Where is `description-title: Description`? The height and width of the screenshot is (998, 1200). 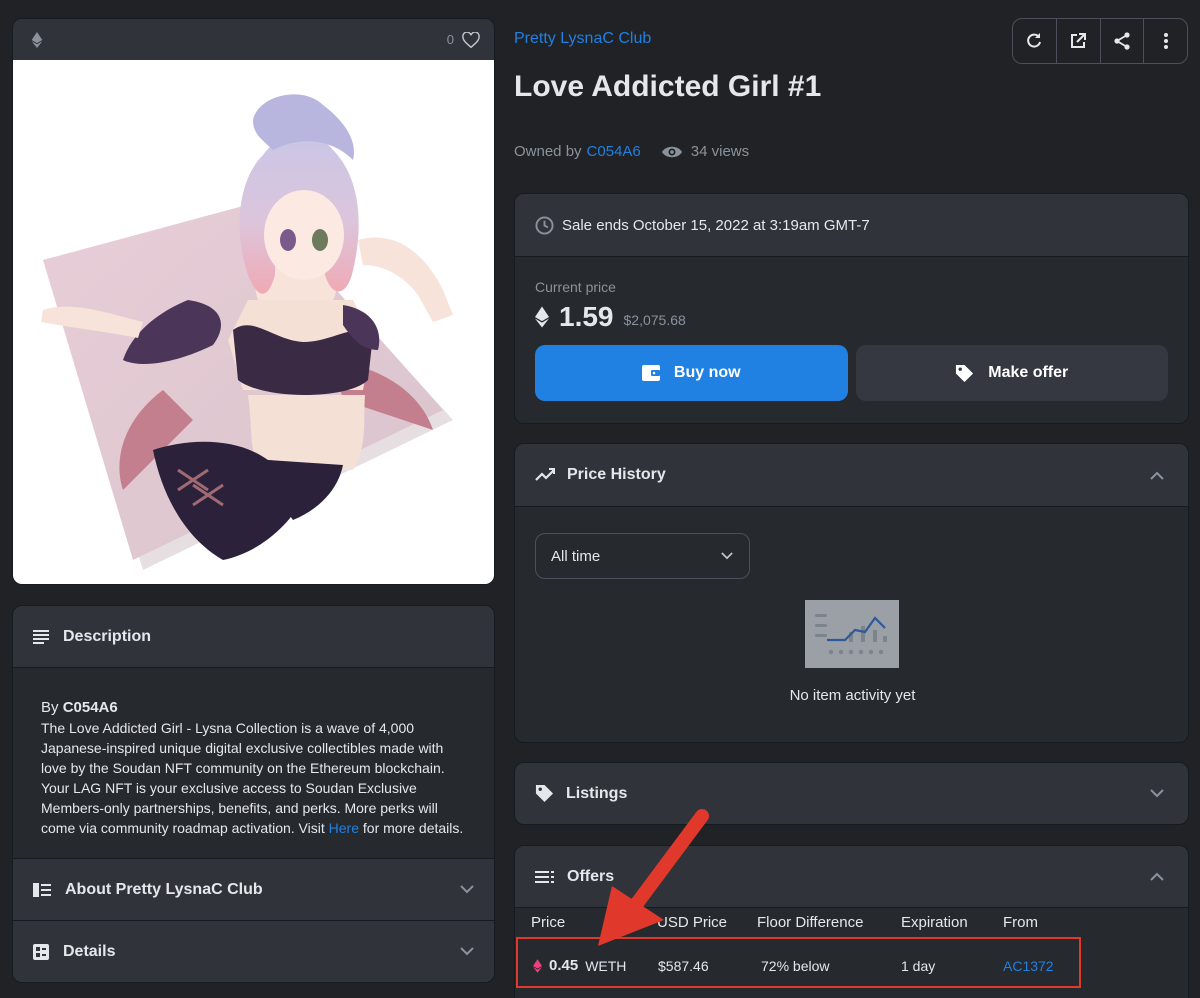 description-title: Description is located at coordinates (107, 636).